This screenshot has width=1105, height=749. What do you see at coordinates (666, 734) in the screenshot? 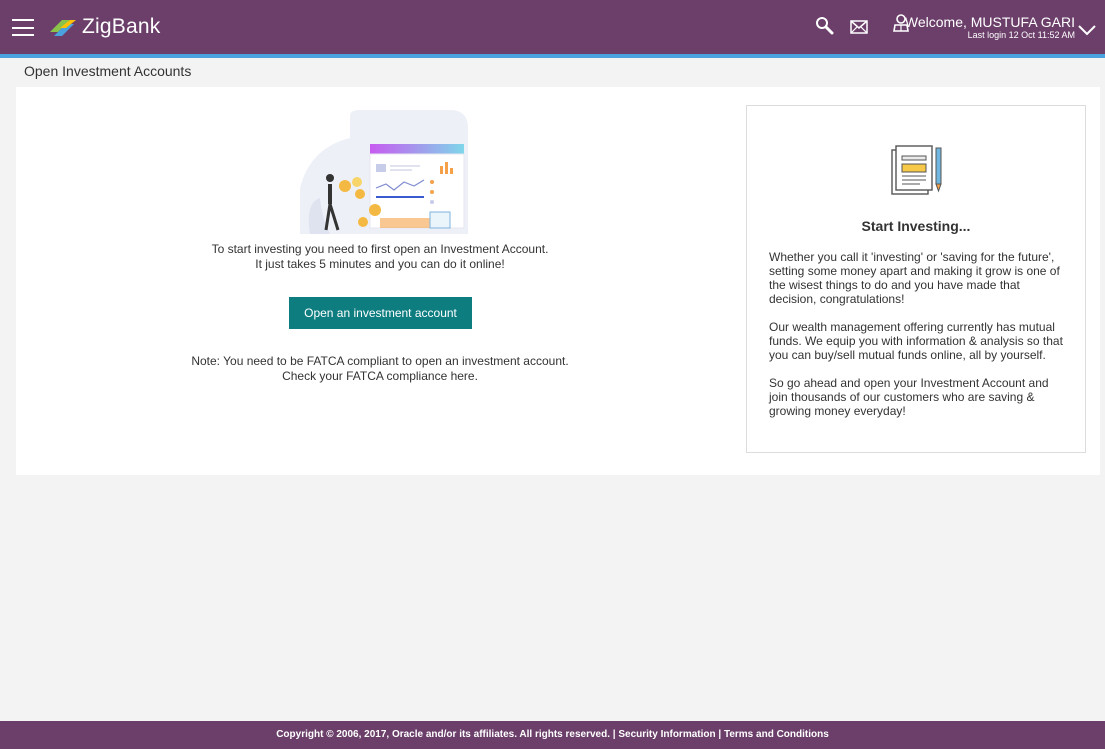
I see `security-information-link: Security Information` at bounding box center [666, 734].